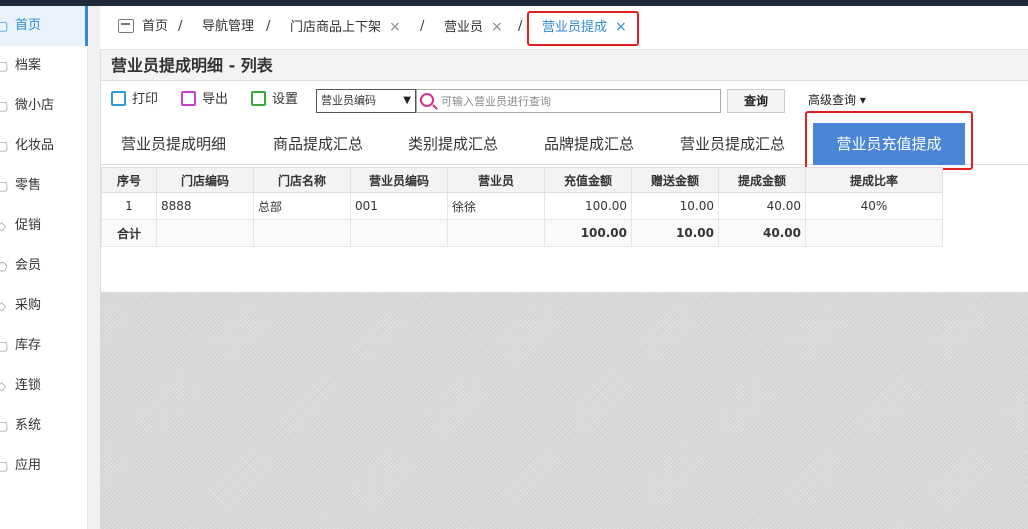 This screenshot has height=529, width=1028. Describe the element at coordinates (155, 28) in the screenshot. I see `breadcrumb-home: 首页` at that location.